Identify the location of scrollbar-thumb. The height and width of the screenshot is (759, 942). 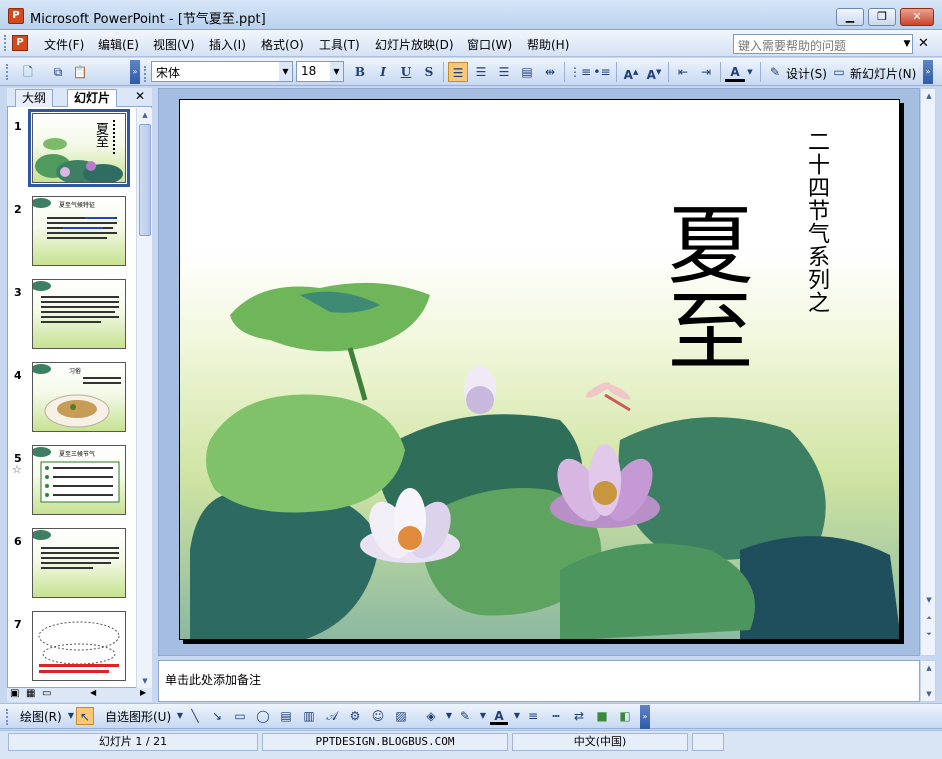
(145, 180).